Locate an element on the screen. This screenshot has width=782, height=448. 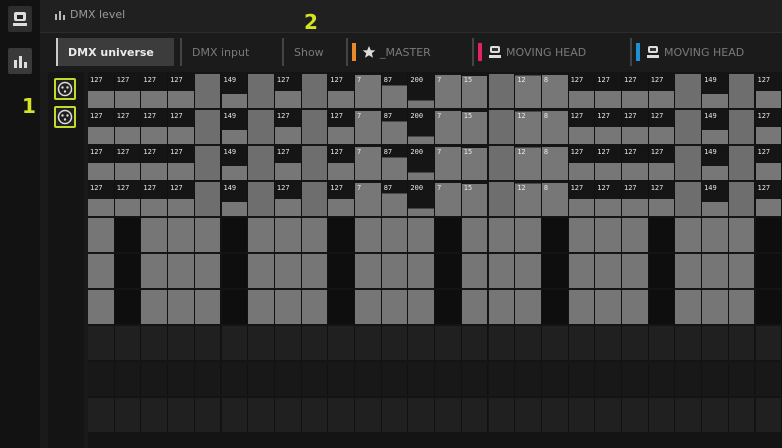
dmx-channel-cell: 87 is located at coordinates (395, 199).